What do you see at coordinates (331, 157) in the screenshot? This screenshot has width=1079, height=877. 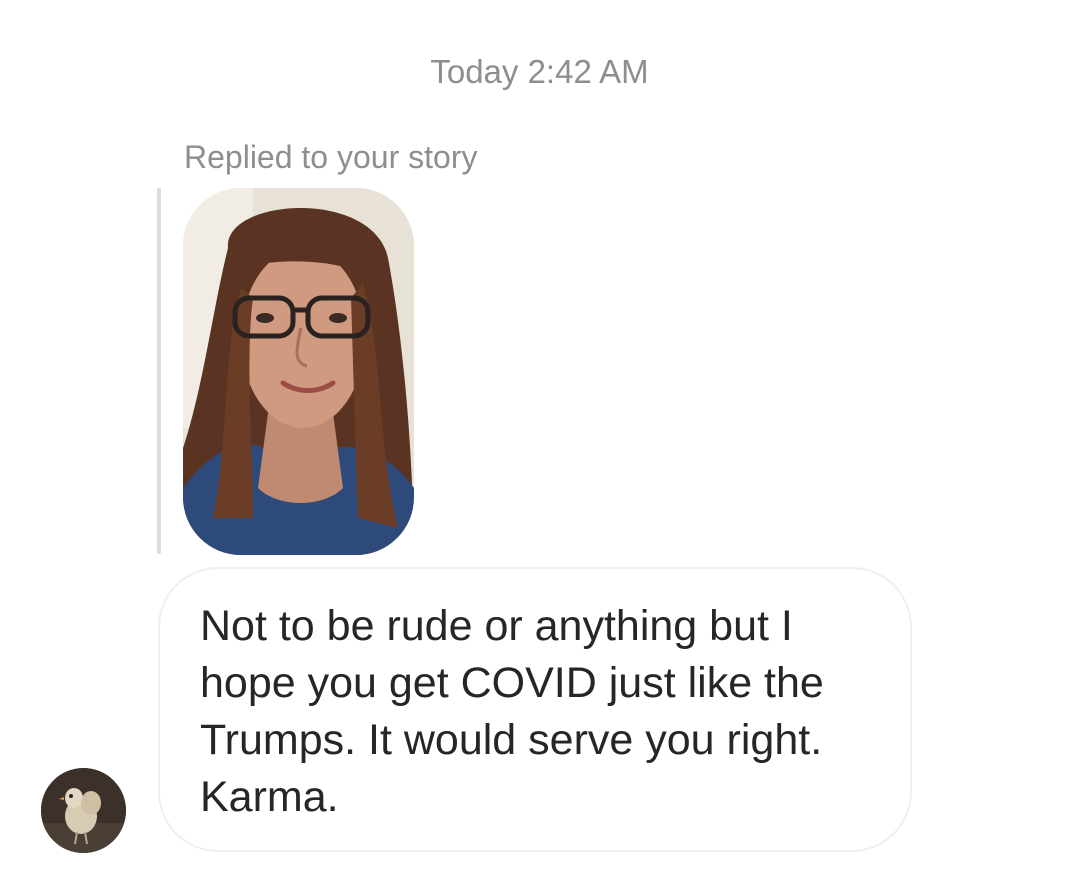 I see `reply-context-label: Replied to your story` at bounding box center [331, 157].